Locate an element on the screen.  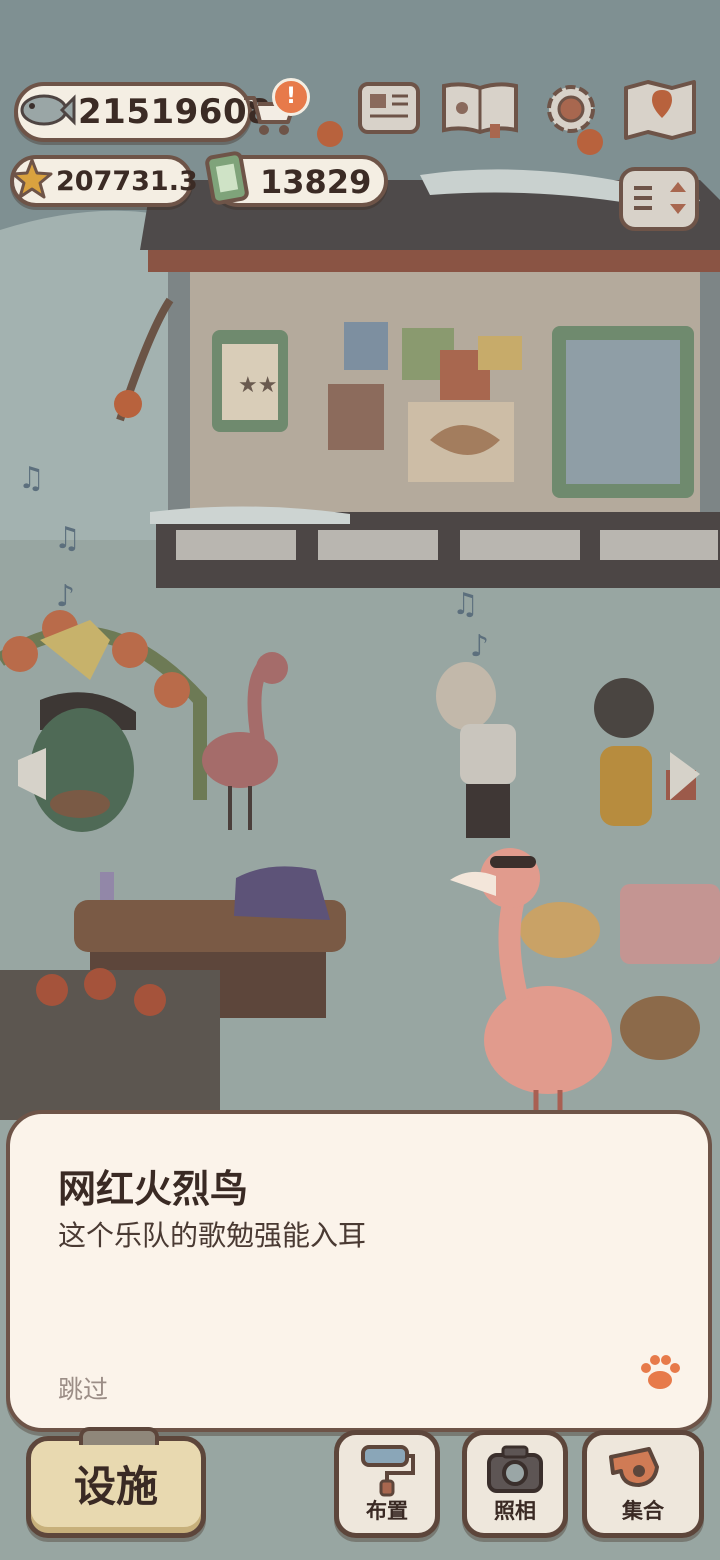
ticket-currency: 13829 is located at coordinates (296, 179).